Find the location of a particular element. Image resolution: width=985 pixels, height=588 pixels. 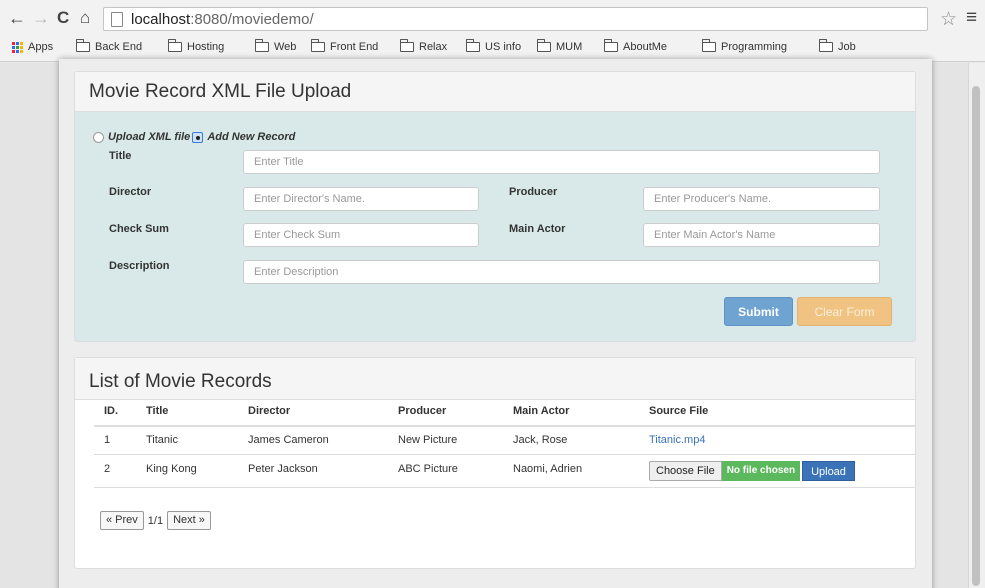

checksum-label: Check Sum is located at coordinates (139, 229).